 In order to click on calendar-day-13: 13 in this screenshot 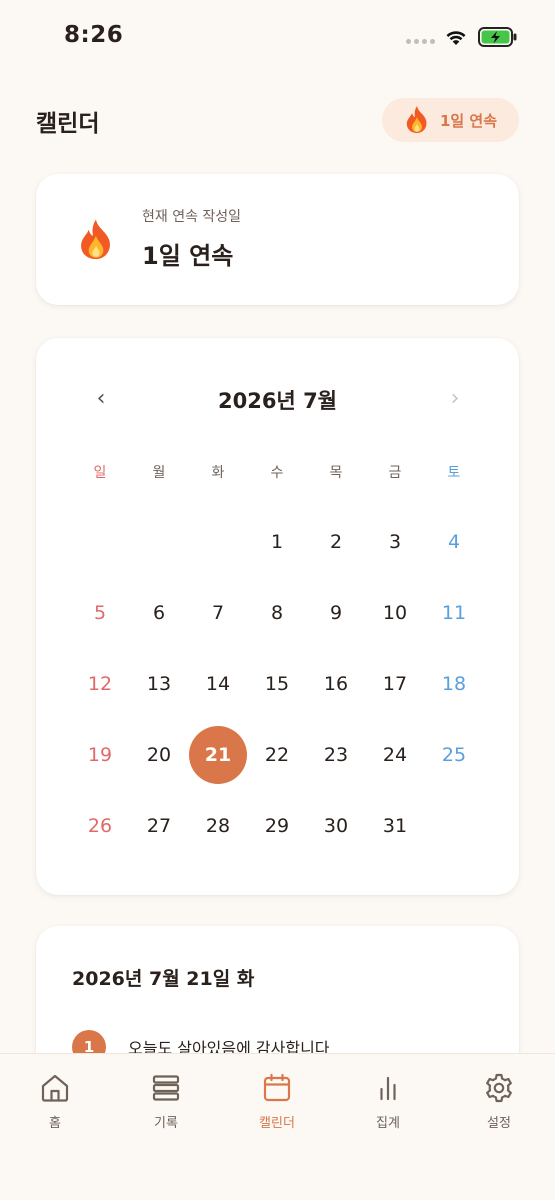, I will do `click(159, 684)`.